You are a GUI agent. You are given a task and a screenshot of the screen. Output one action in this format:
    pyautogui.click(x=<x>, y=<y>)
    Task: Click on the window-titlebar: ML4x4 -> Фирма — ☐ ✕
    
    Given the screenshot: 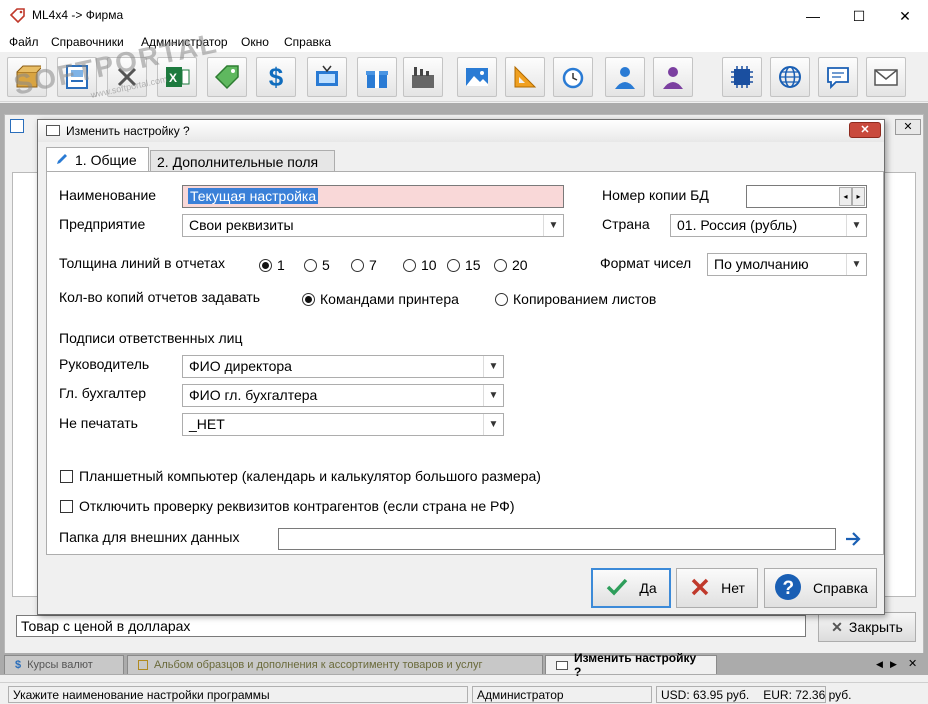 What is the action you would take?
    pyautogui.click(x=464, y=16)
    